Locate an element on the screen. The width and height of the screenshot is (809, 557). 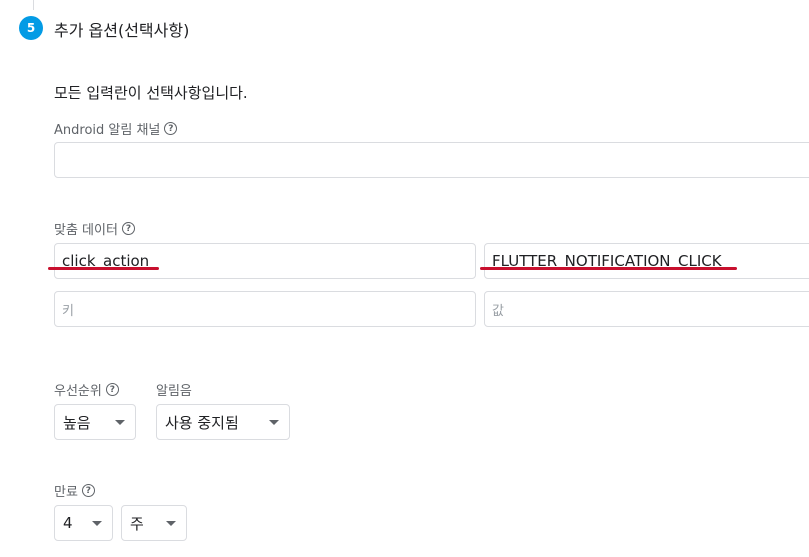
expiry-unit-select: 주 is located at coordinates (154, 523).